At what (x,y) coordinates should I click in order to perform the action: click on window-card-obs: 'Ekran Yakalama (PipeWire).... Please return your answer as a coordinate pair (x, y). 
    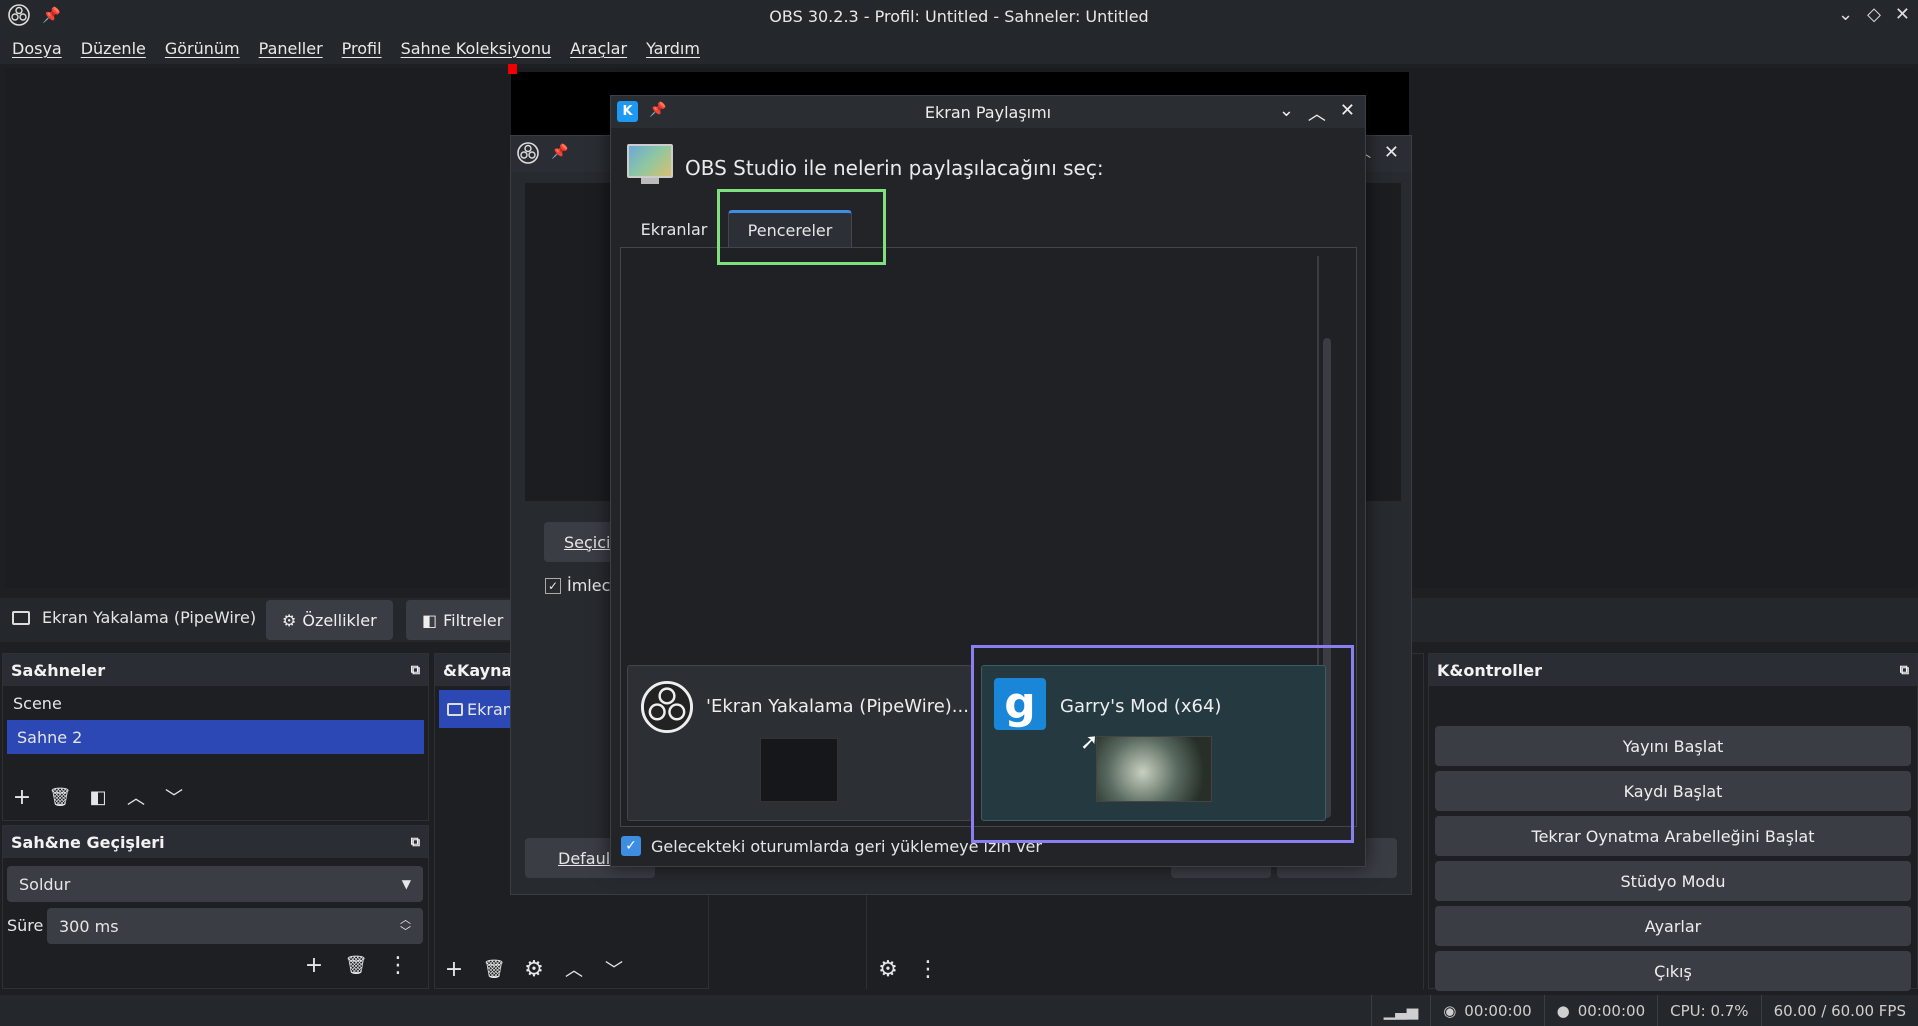
    Looking at the image, I should click on (799, 743).